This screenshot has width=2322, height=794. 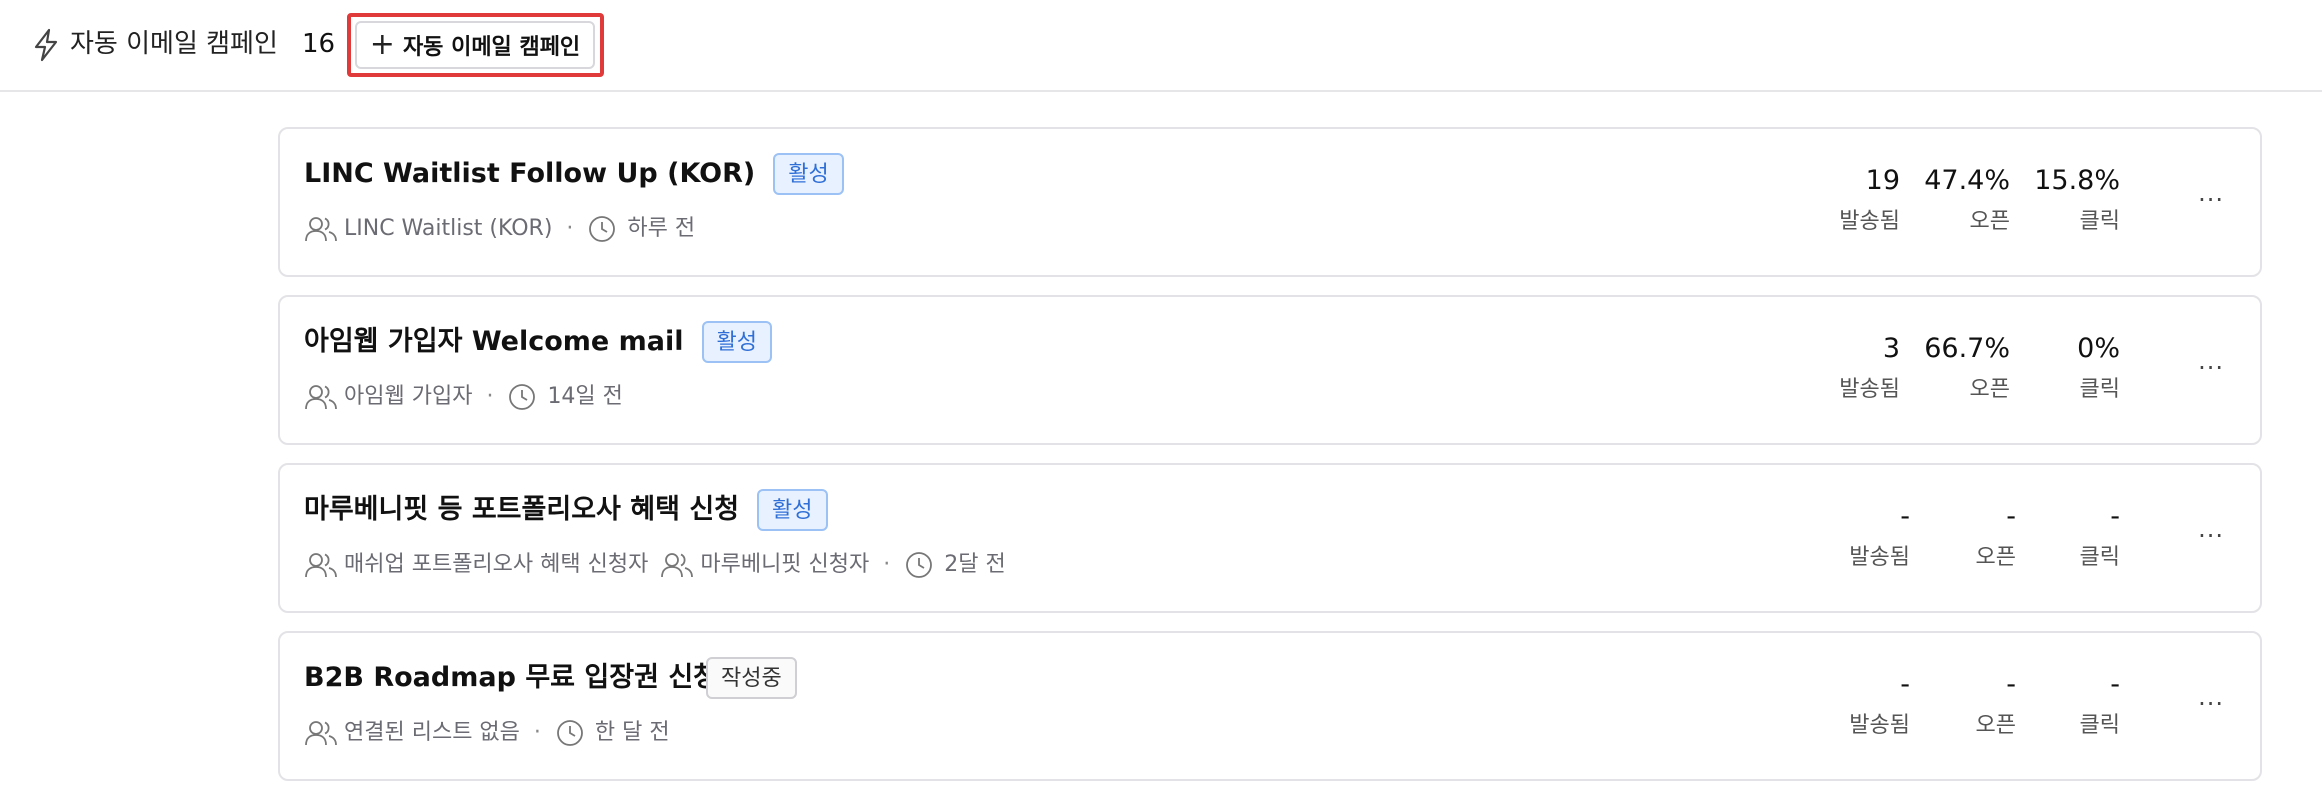 I want to click on campaign-count: 16, so click(x=319, y=44).